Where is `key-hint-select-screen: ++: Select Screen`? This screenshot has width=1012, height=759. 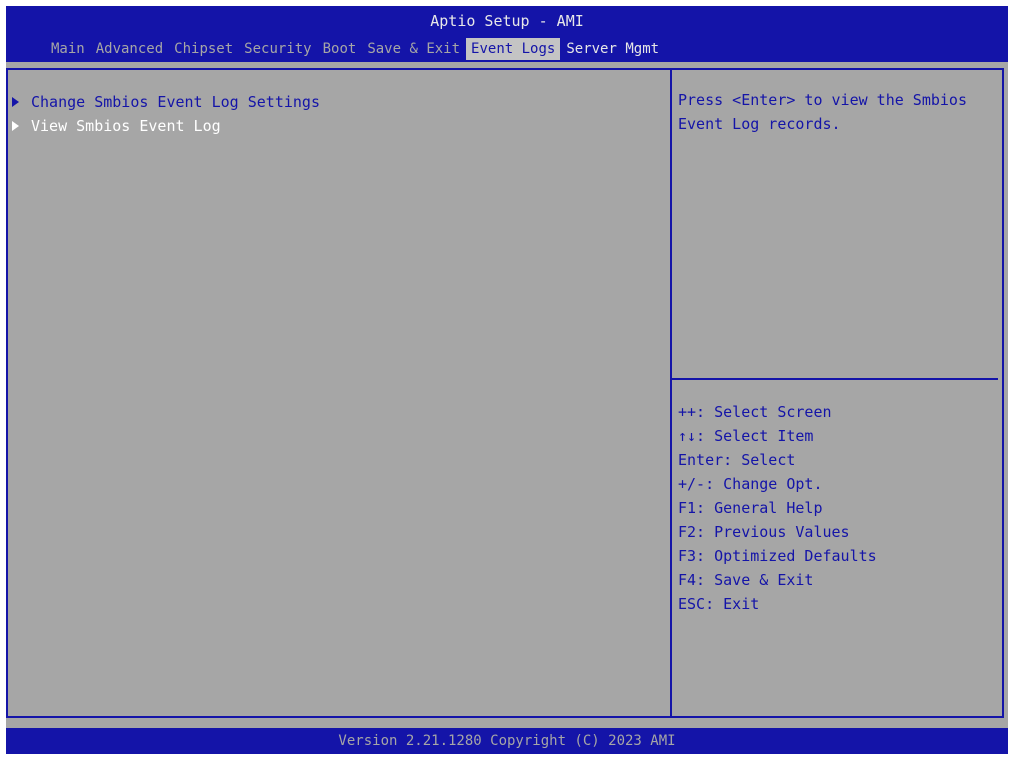
key-hint-select-screen: ++: Select Screen is located at coordinates (755, 412).